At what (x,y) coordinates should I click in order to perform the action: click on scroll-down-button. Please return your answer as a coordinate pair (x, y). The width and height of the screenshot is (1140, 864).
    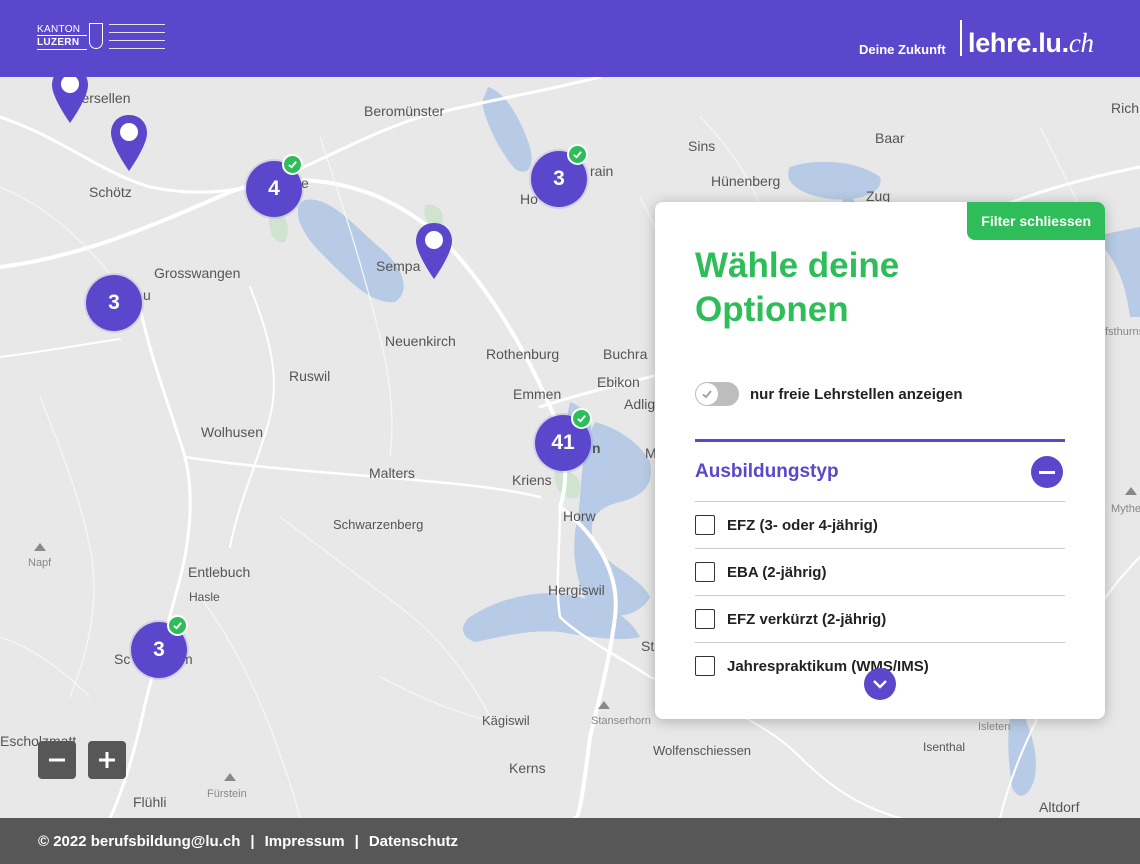
    Looking at the image, I should click on (880, 684).